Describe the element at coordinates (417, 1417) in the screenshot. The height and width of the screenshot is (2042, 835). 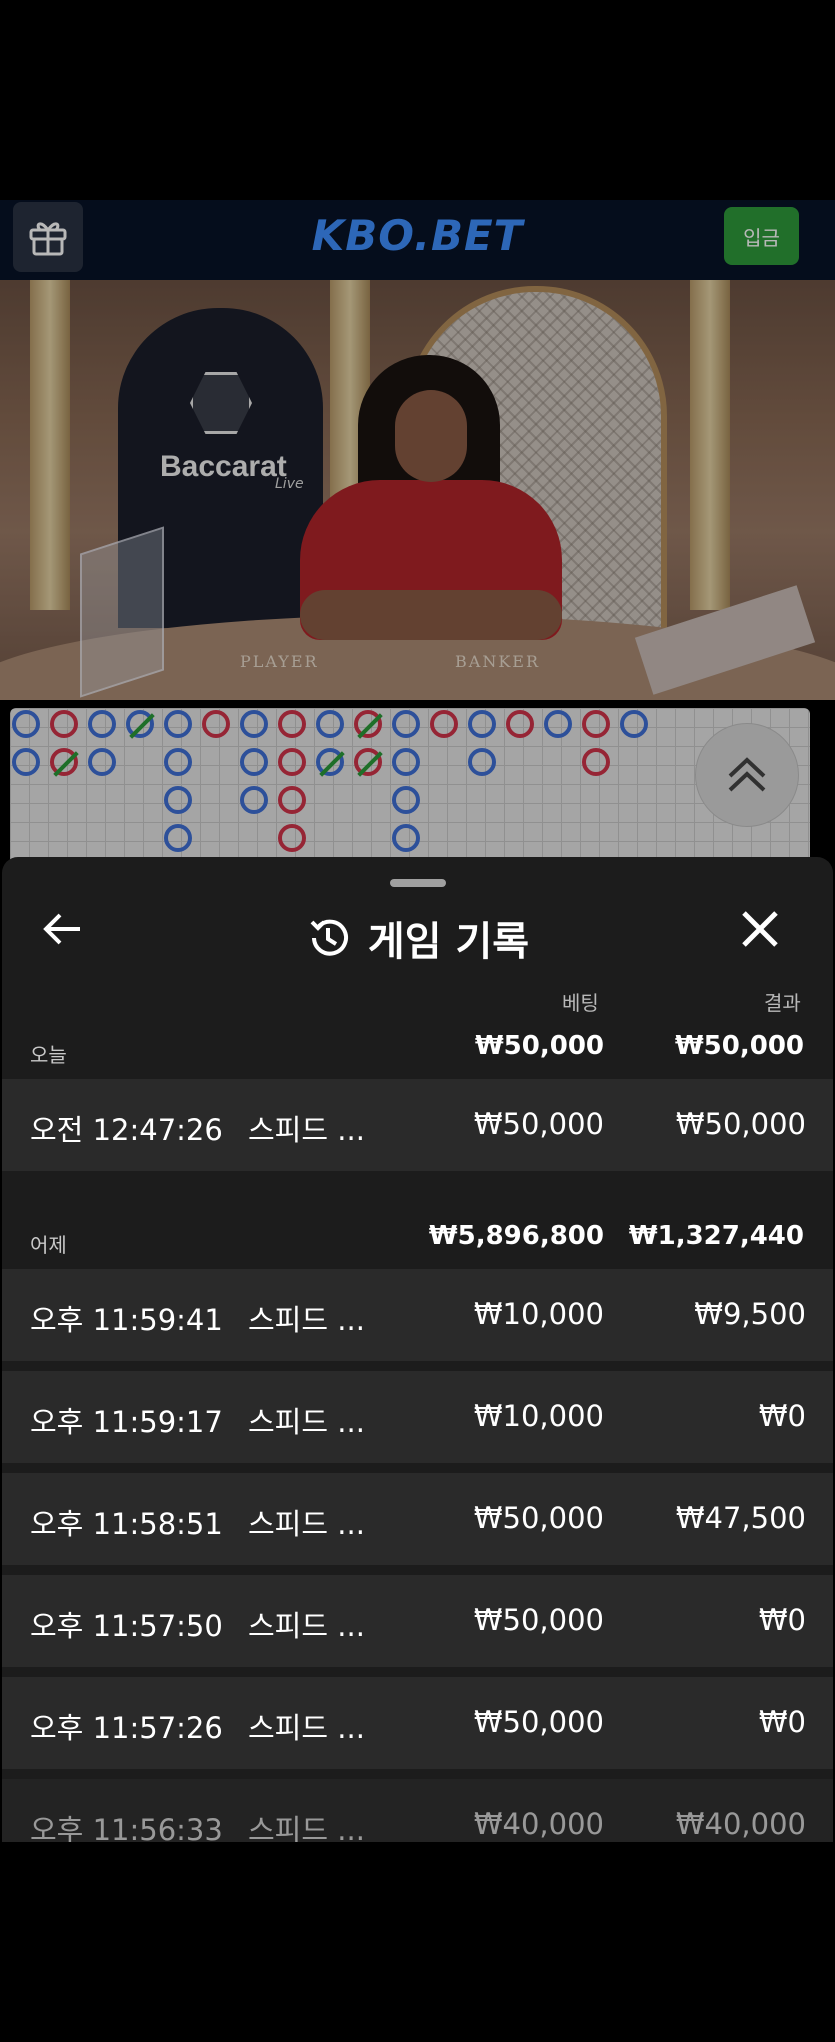
I see `history-row: 오후 11:59:17 스피드 ... ₩10,000 ₩0` at that location.